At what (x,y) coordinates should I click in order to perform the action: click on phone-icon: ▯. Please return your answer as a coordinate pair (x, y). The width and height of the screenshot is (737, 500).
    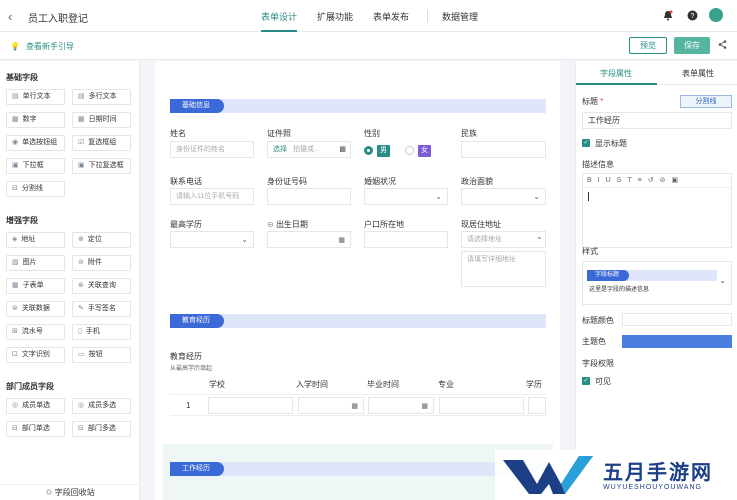
    Looking at the image, I should click on (80, 331).